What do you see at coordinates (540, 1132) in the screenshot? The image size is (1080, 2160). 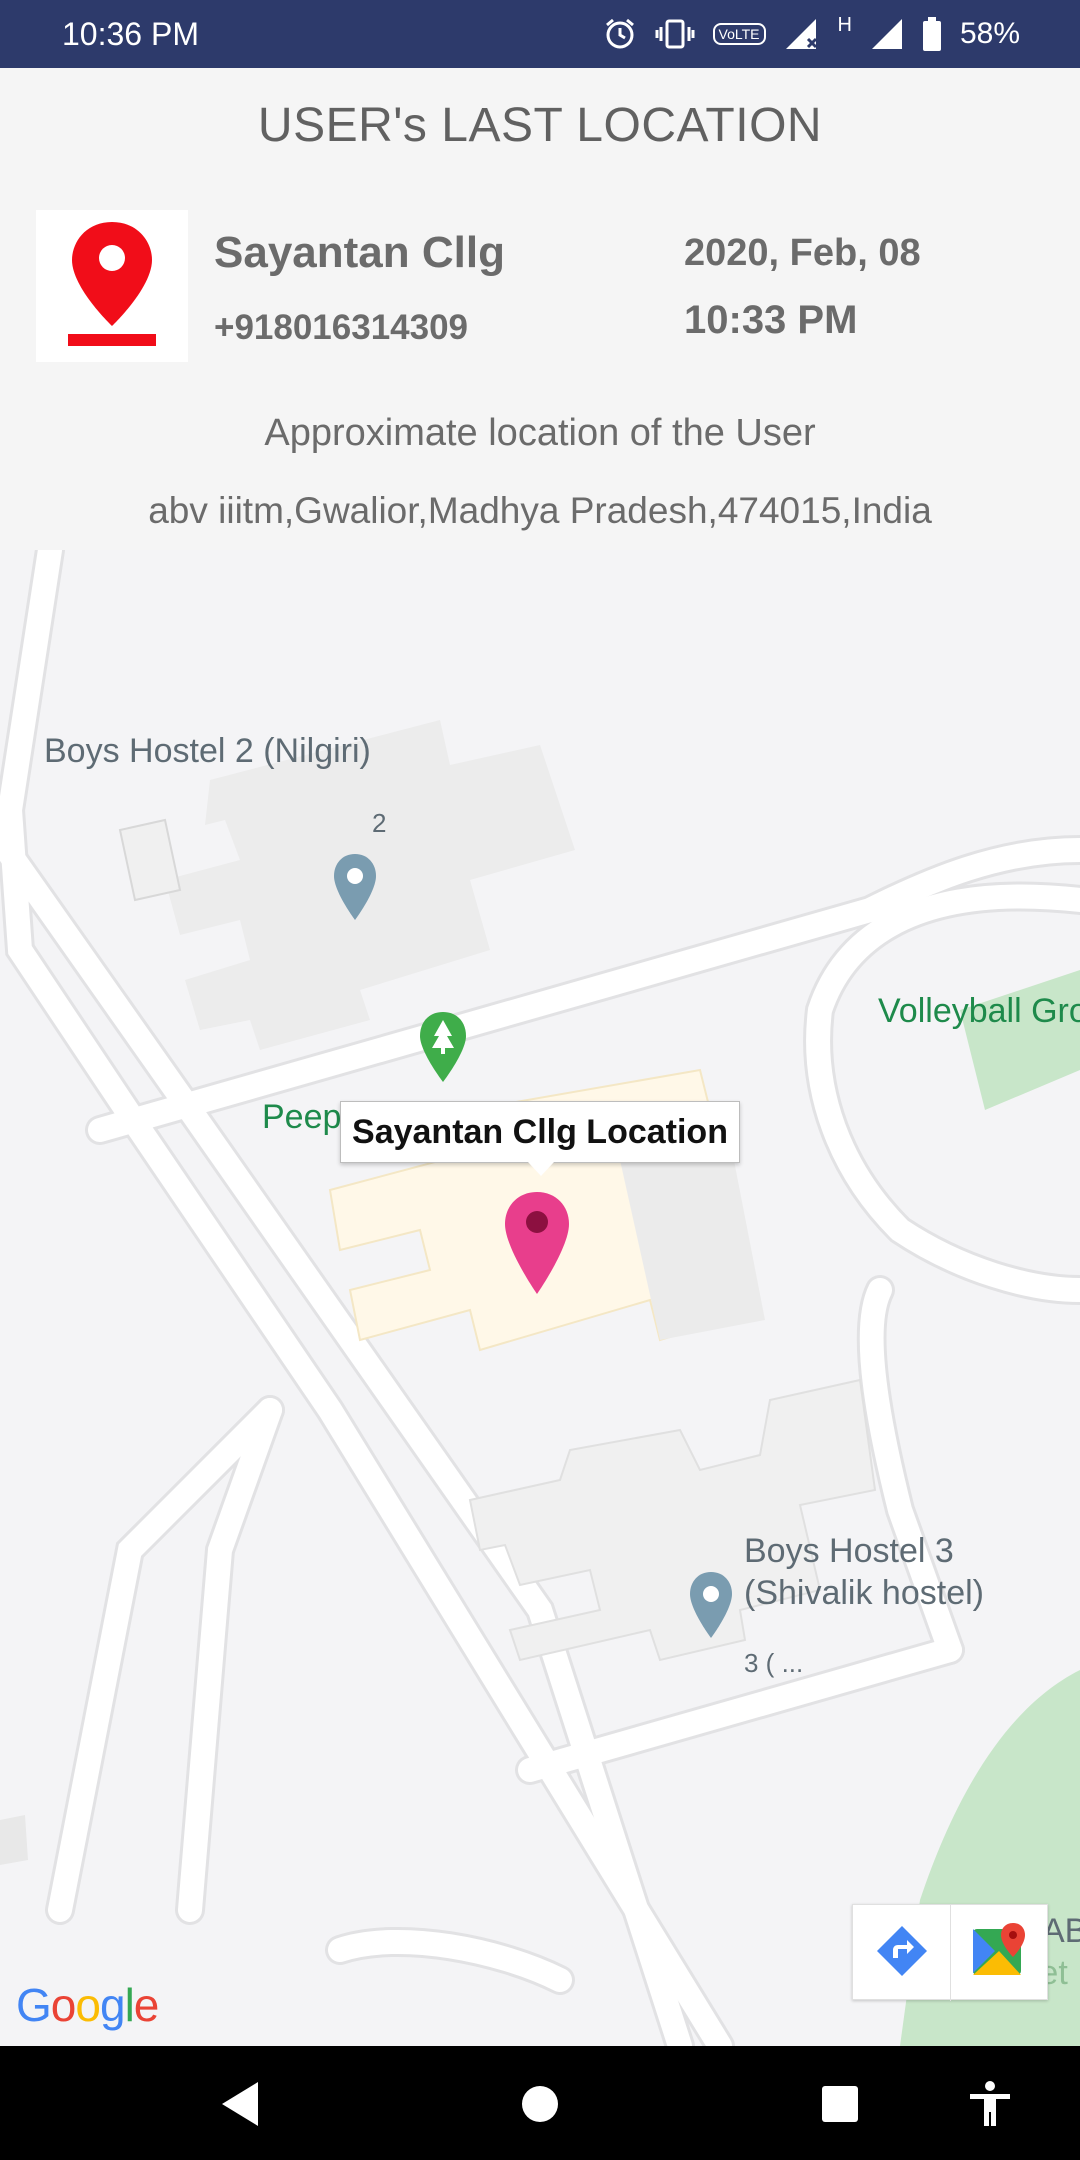 I see `marker-info-window: Sayantan Cllg Location` at bounding box center [540, 1132].